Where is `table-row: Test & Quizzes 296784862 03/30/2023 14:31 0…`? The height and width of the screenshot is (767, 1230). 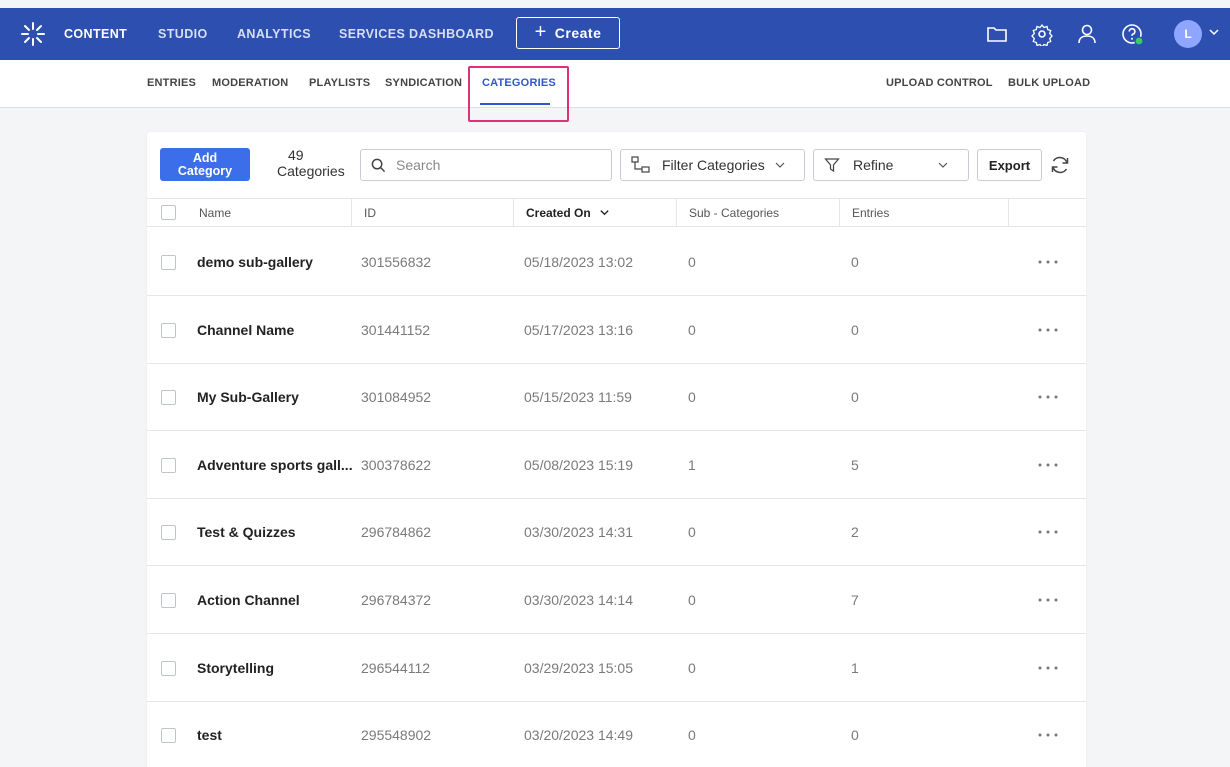
table-row: Test & Quizzes 296784862 03/30/2023 14:31 0… is located at coordinates (616, 532).